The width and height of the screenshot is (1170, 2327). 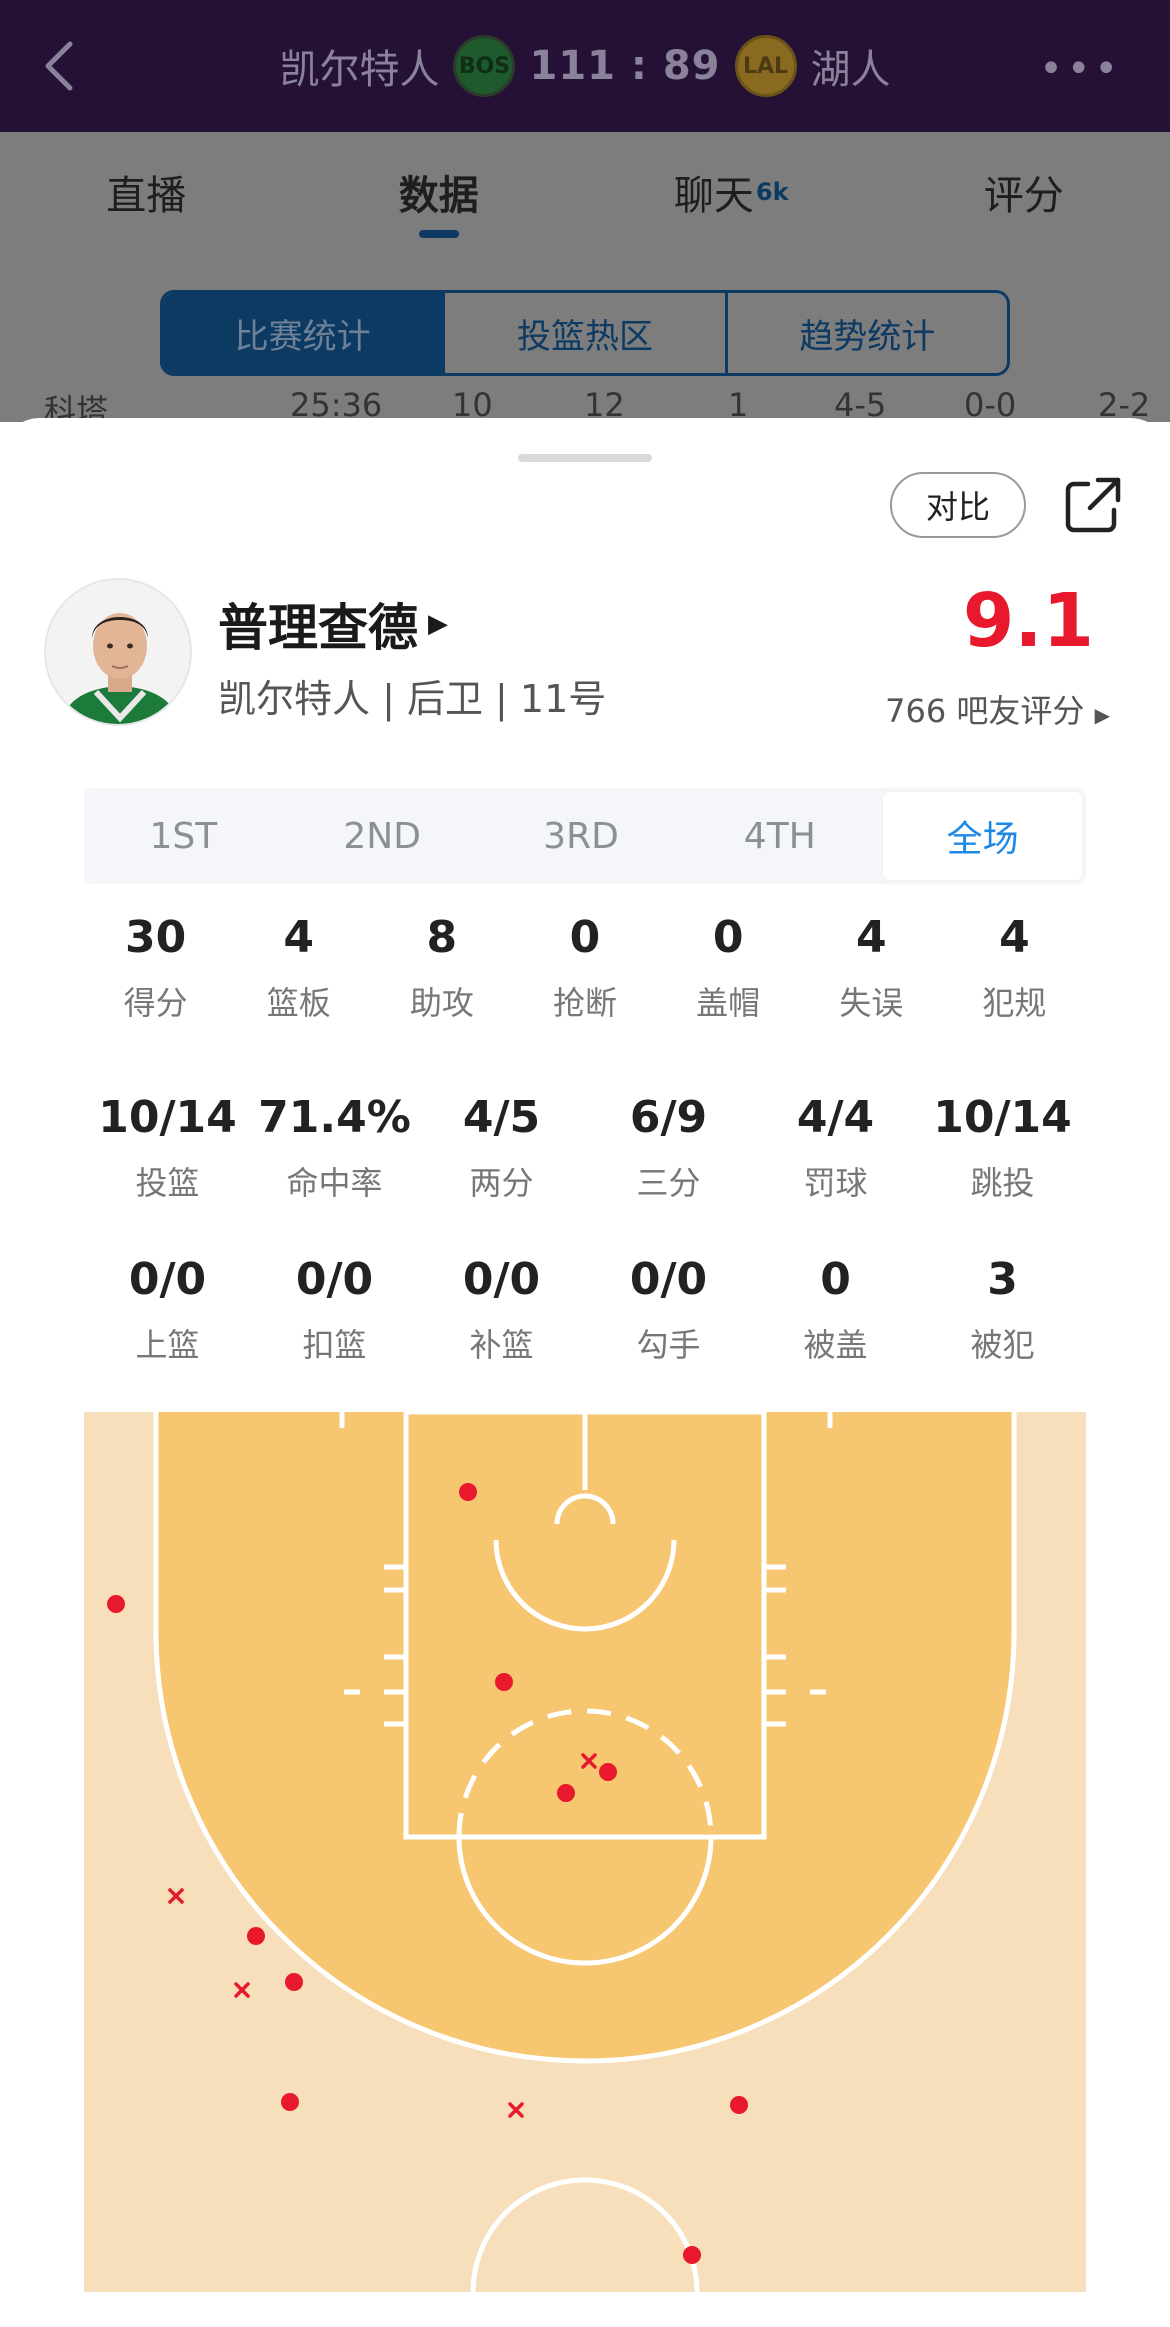 I want to click on segment-shot-zones: 投篮热区, so click(x=586, y=333).